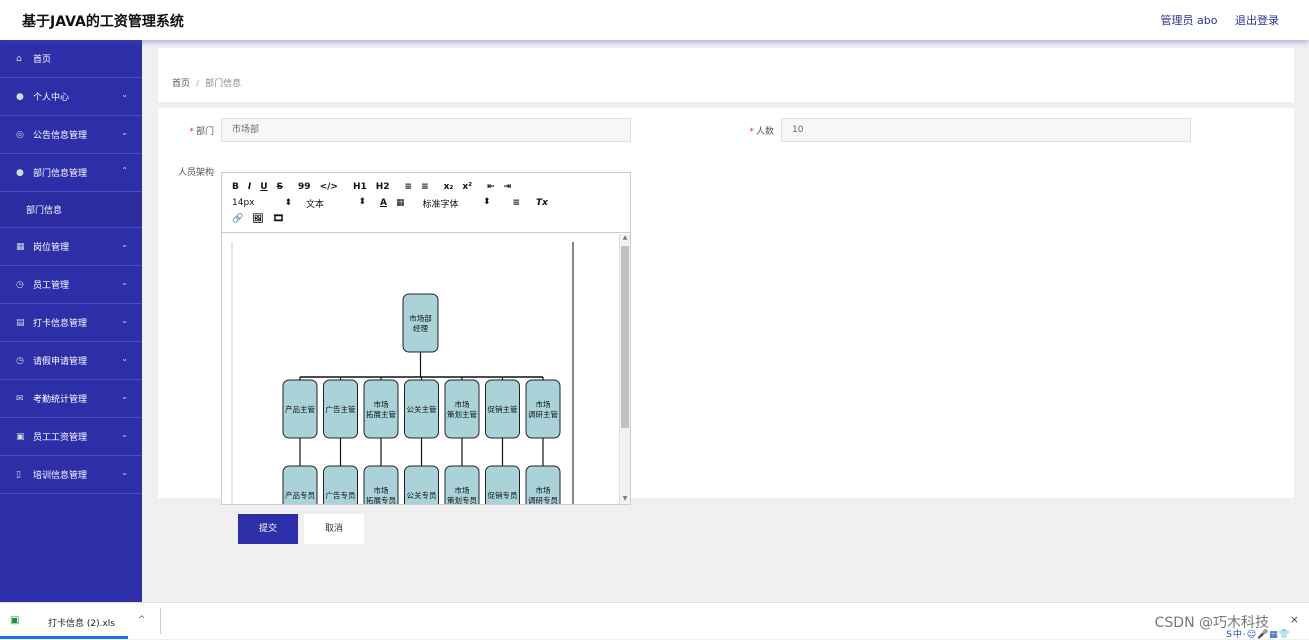 This screenshot has width=1309, height=640. What do you see at coordinates (383, 187) in the screenshot?
I see `heading2-button: H2` at bounding box center [383, 187].